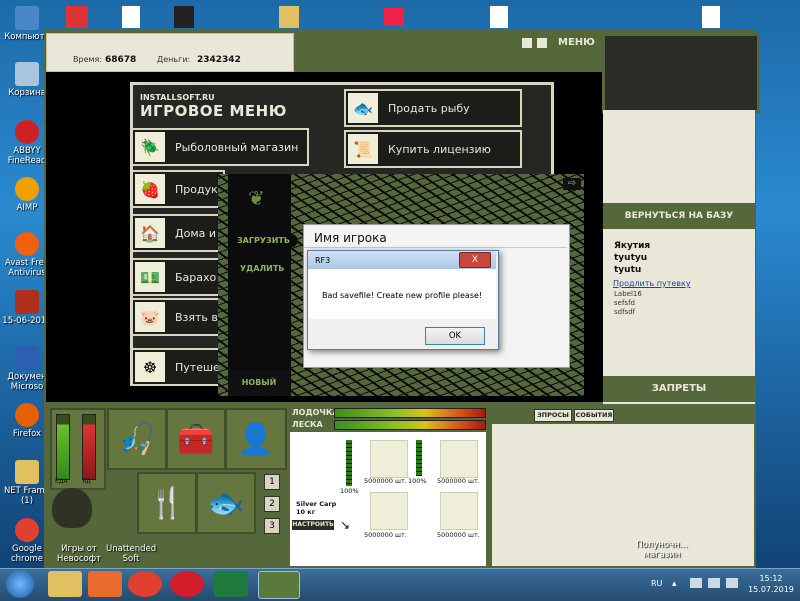  I want to click on menu-item-travel: ☸ Путеше, so click(178, 367).